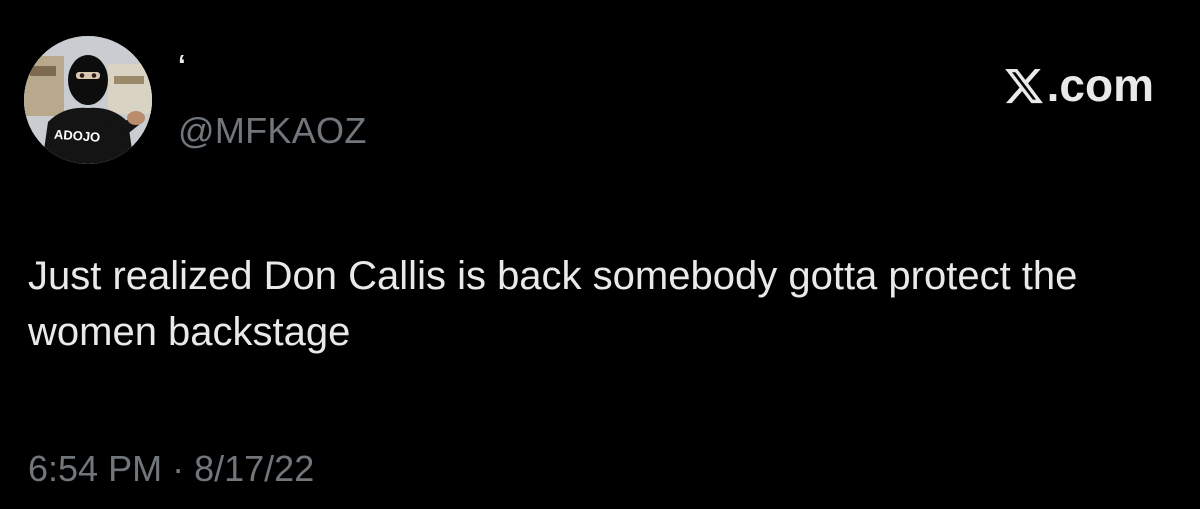  Describe the element at coordinates (171, 469) in the screenshot. I see `tweet-timestamp: 6:54 PM · 8/17/22` at that location.